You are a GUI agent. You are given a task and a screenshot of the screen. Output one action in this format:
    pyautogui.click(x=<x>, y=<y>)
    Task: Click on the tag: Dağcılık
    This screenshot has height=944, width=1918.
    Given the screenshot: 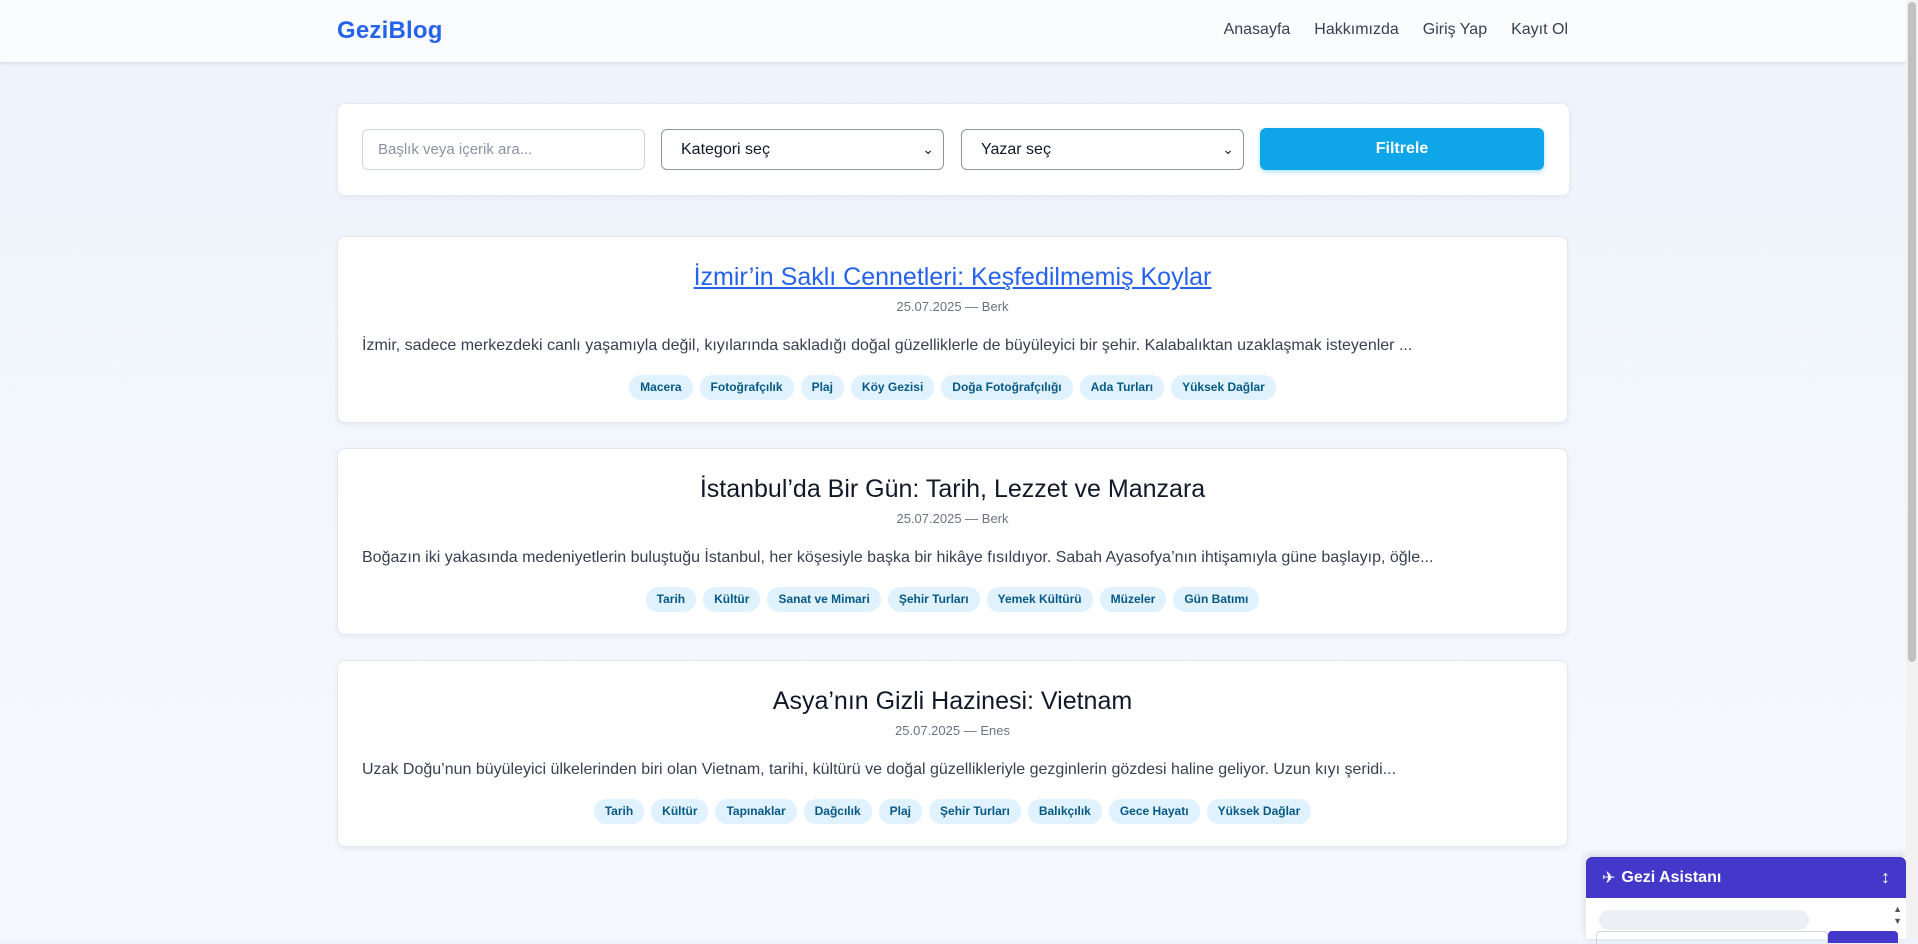 What is the action you would take?
    pyautogui.click(x=837, y=811)
    